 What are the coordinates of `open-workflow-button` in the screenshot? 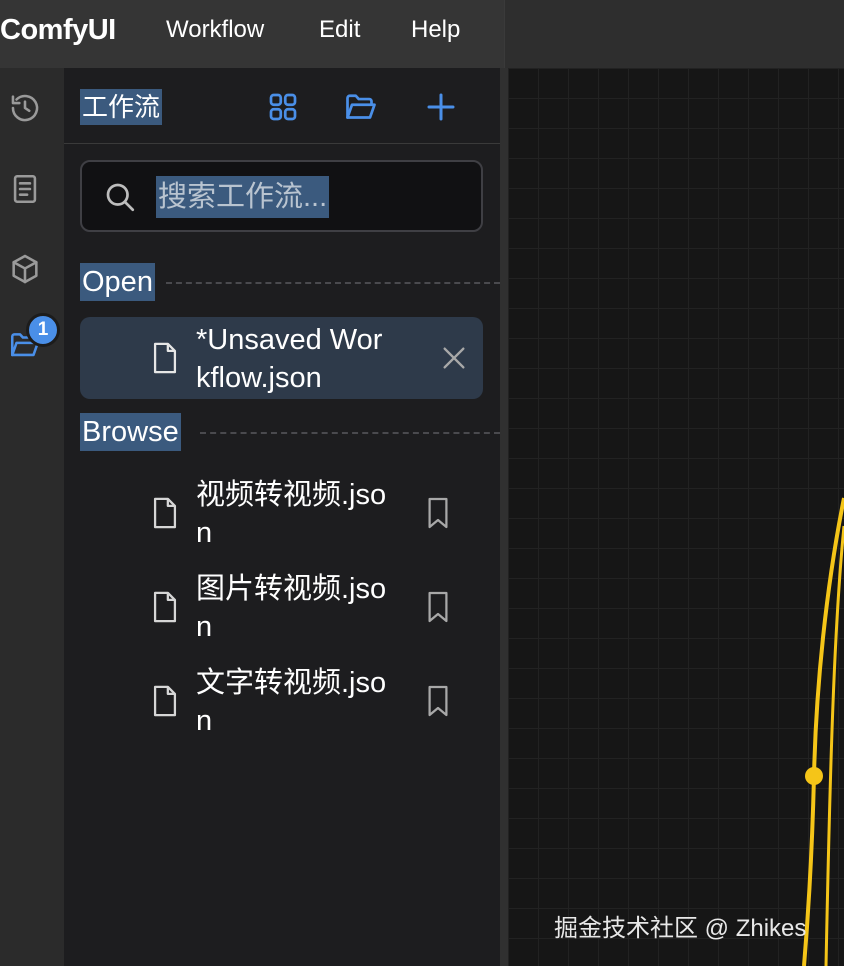 It's located at (361, 107).